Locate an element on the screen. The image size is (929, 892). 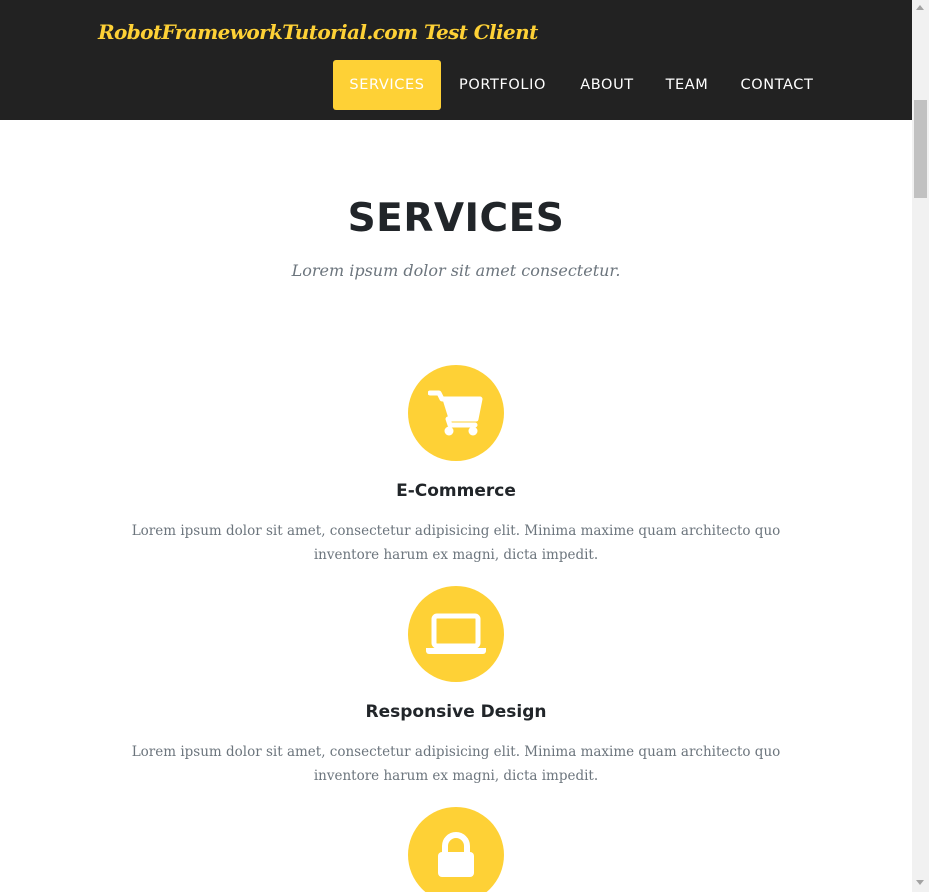
laptop-icon is located at coordinates (456, 633).